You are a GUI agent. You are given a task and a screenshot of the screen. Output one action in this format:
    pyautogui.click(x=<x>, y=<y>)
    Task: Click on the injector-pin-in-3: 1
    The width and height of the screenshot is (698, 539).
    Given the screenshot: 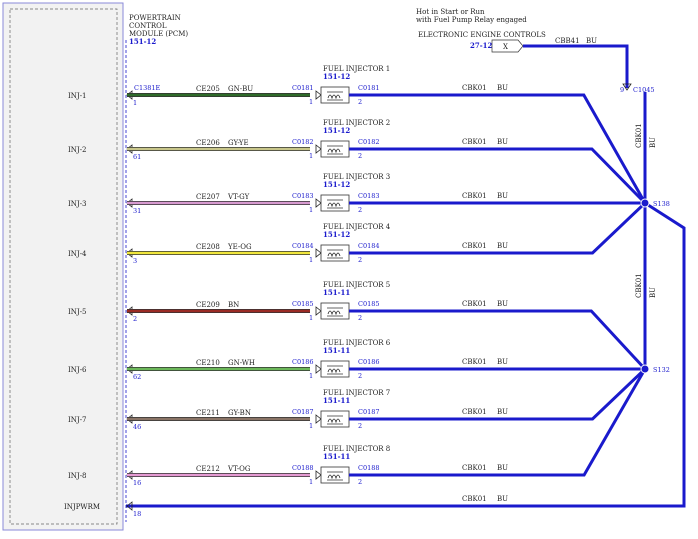 What is the action you would take?
    pyautogui.click(x=311, y=210)
    